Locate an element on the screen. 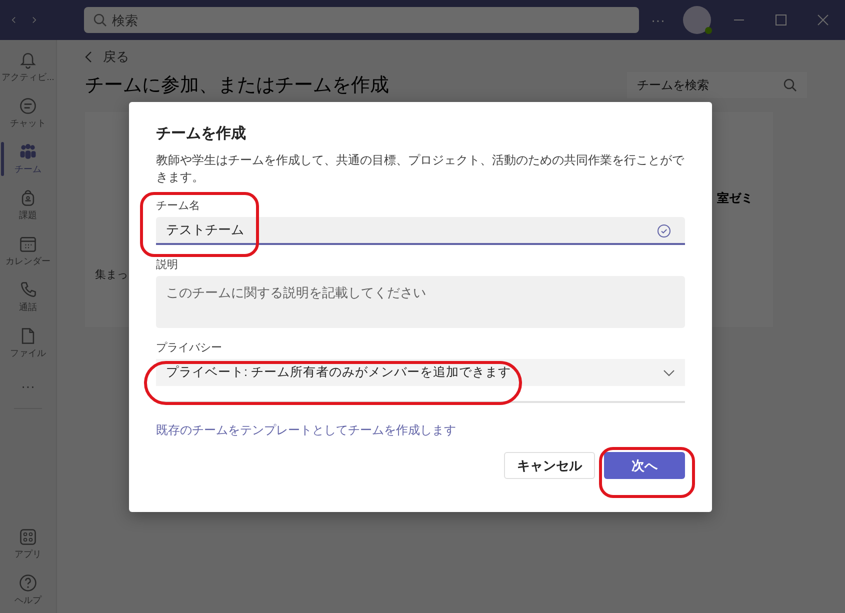  template-link: 既存のチームをテンプレートとしてチームを作成します is located at coordinates (306, 430).